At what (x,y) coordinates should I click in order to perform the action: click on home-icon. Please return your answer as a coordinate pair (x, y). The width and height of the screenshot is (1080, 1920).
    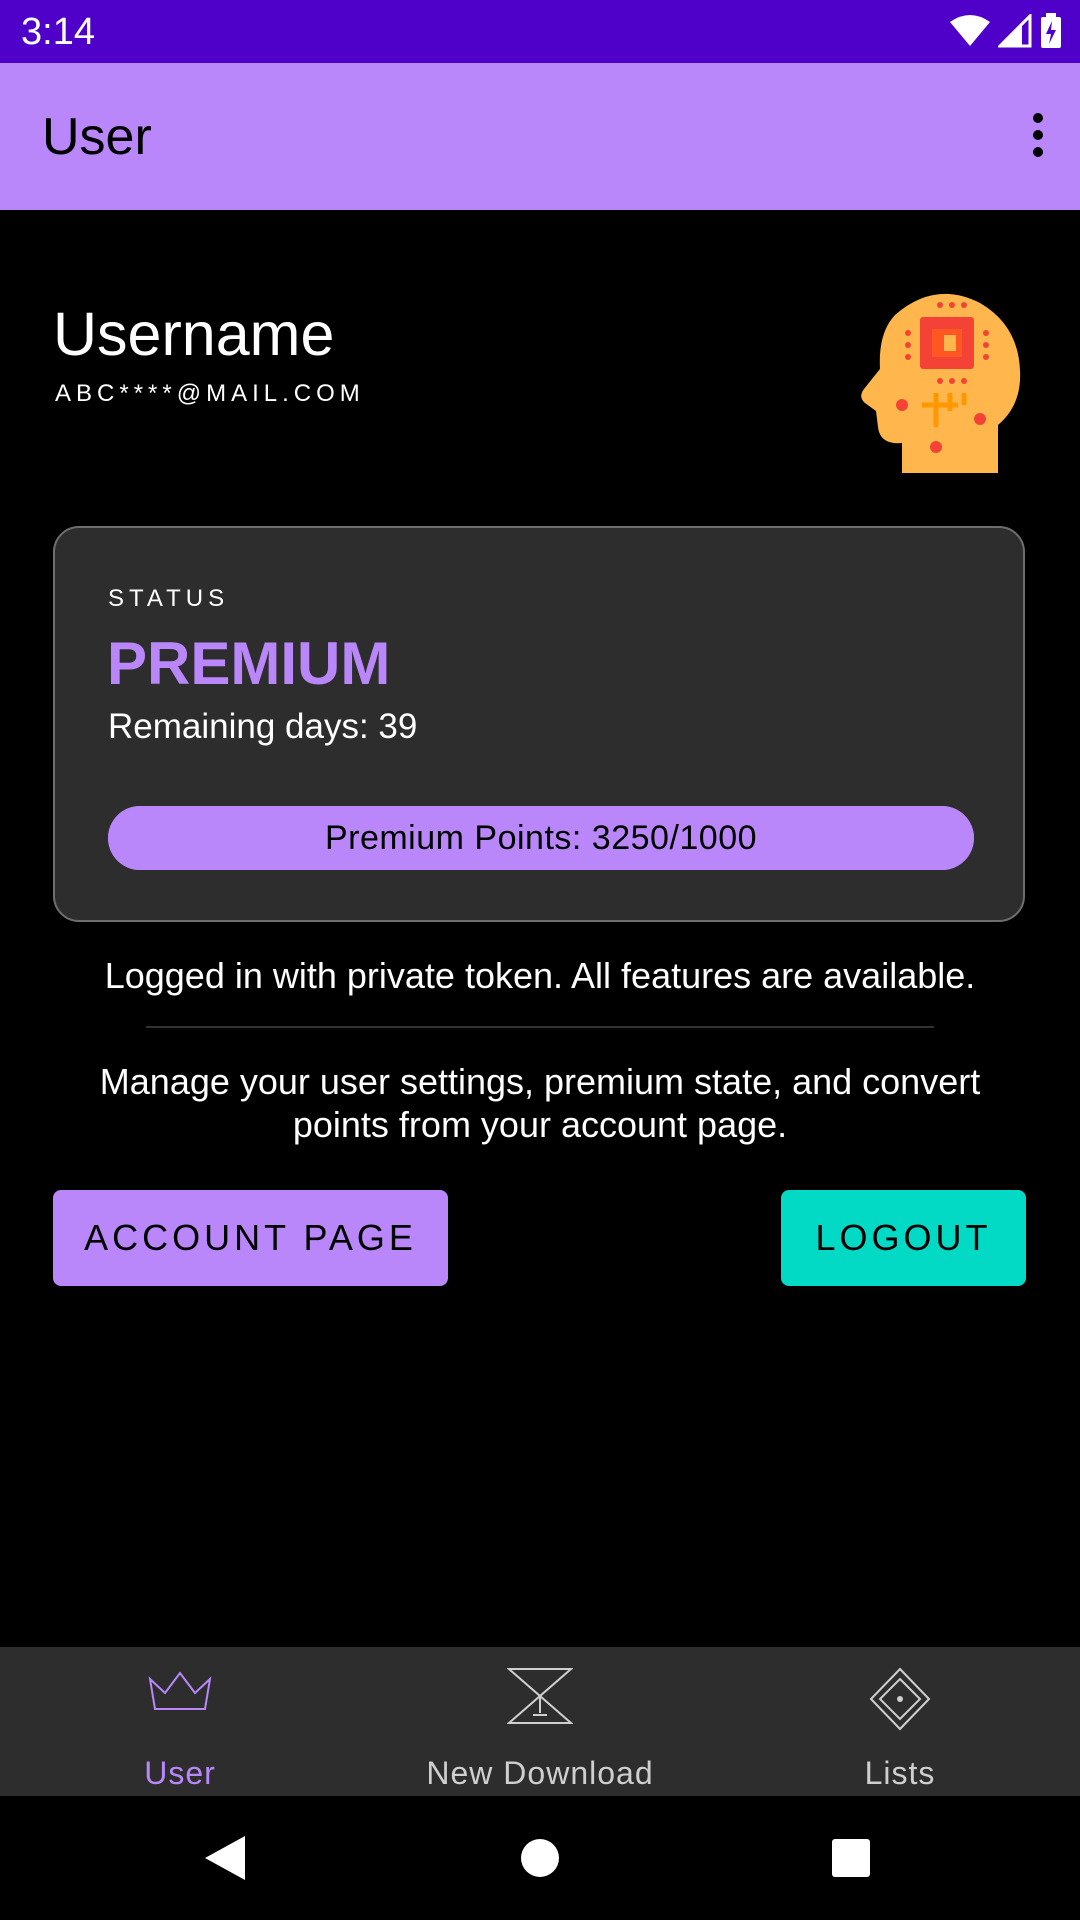
    Looking at the image, I should click on (540, 1858).